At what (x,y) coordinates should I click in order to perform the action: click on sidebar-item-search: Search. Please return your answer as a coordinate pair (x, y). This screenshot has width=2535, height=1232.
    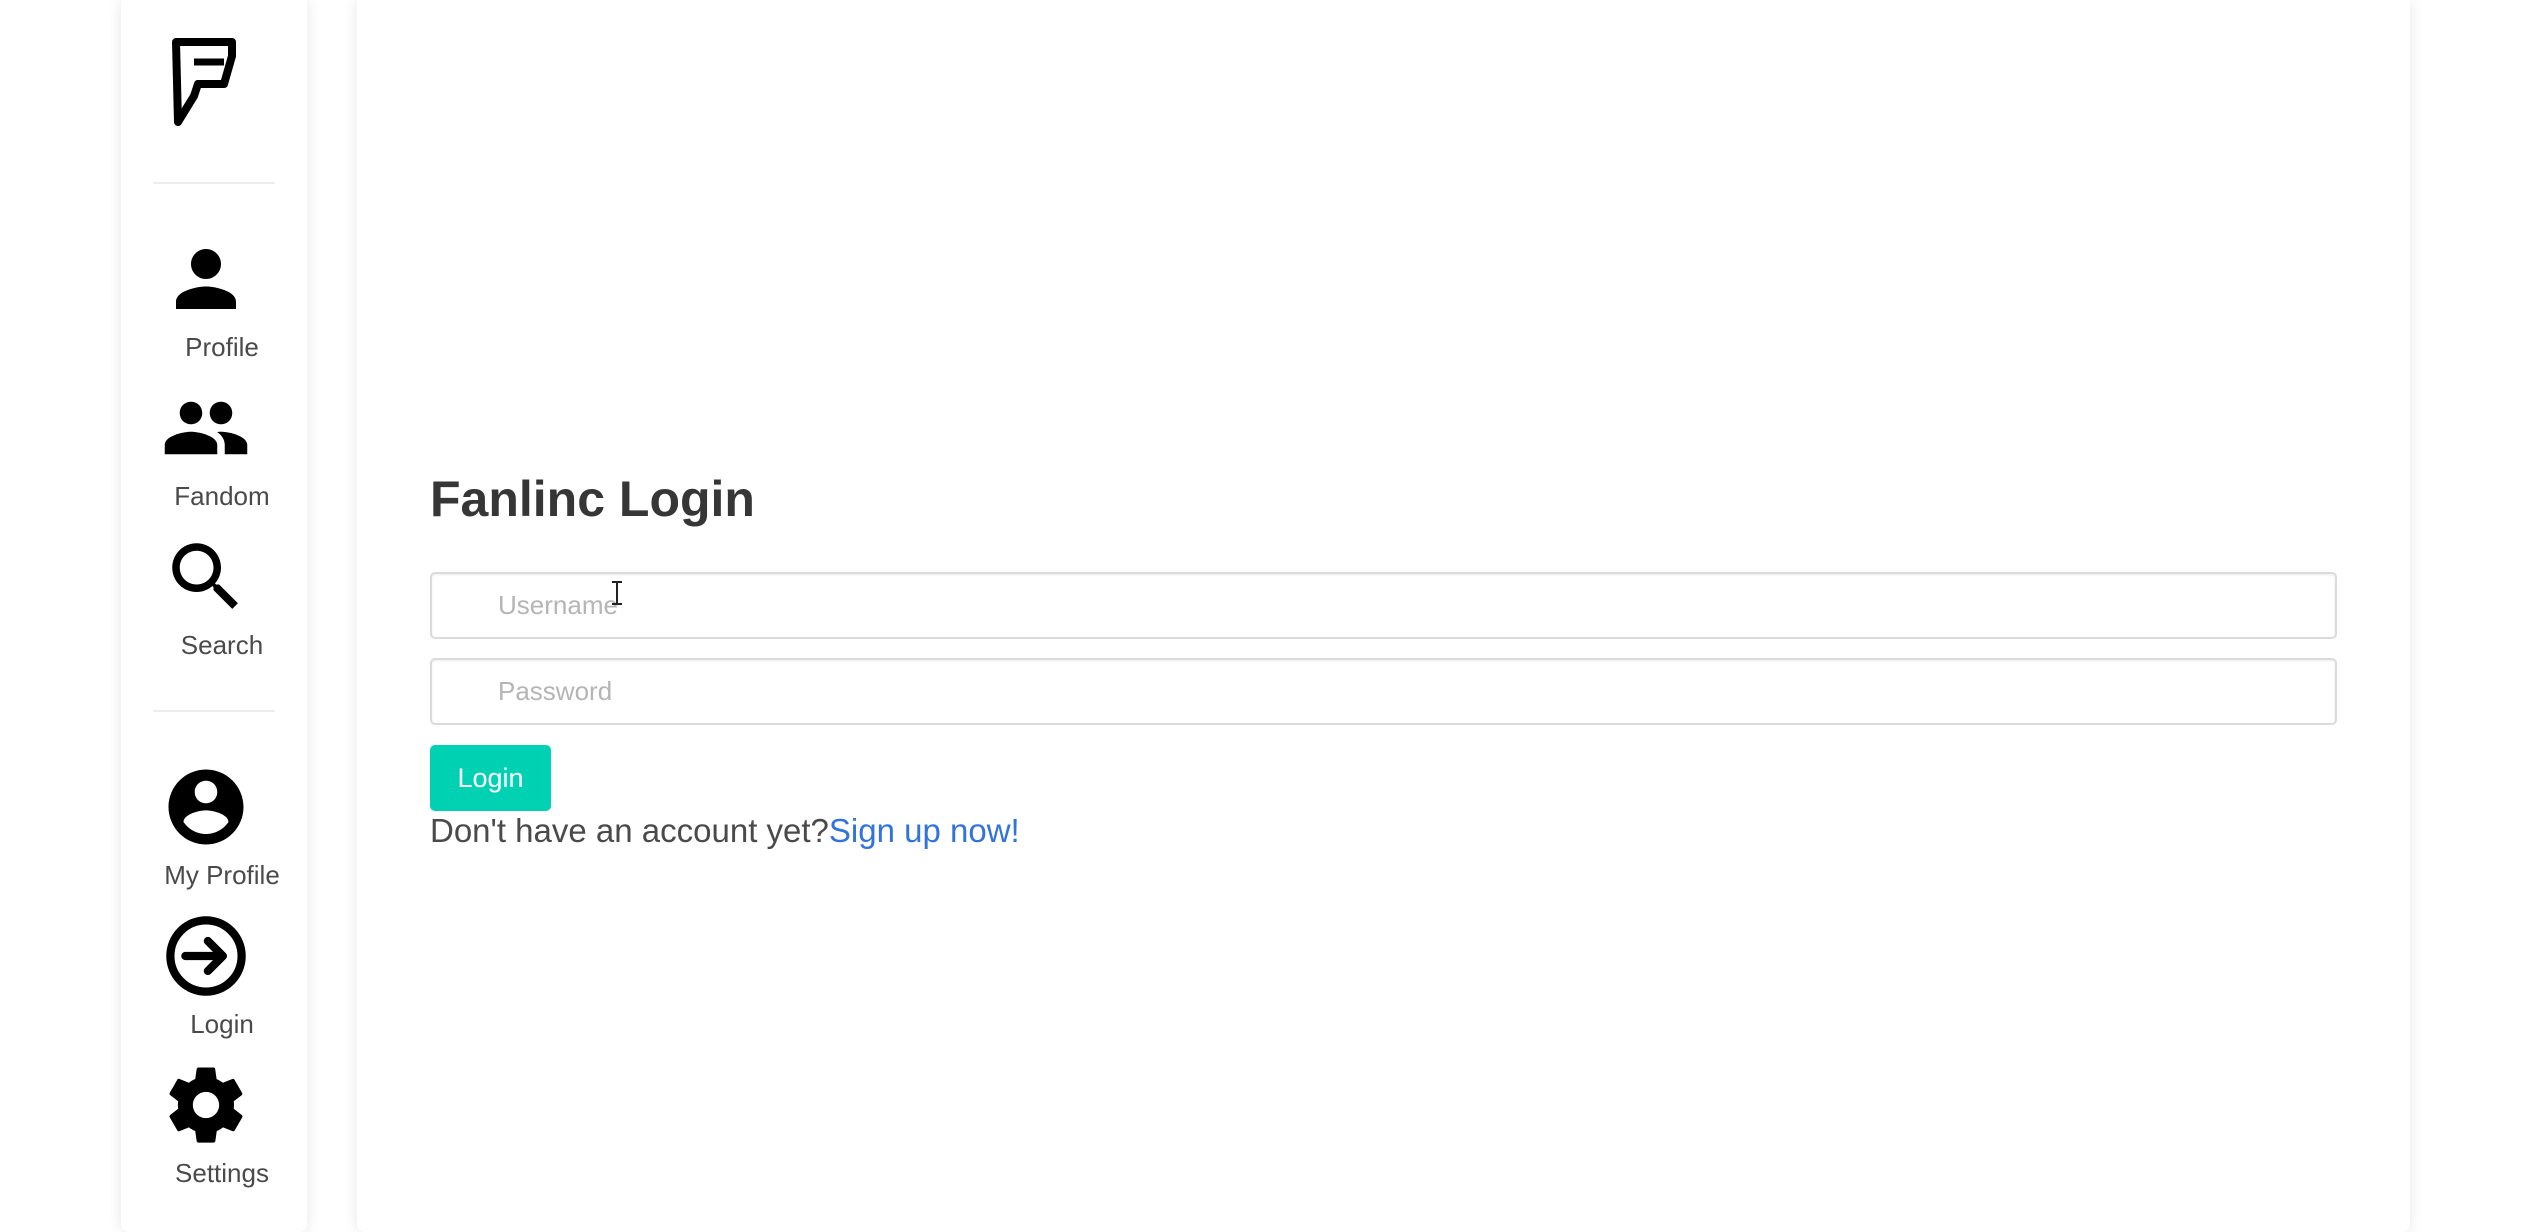
    Looking at the image, I should click on (214, 602).